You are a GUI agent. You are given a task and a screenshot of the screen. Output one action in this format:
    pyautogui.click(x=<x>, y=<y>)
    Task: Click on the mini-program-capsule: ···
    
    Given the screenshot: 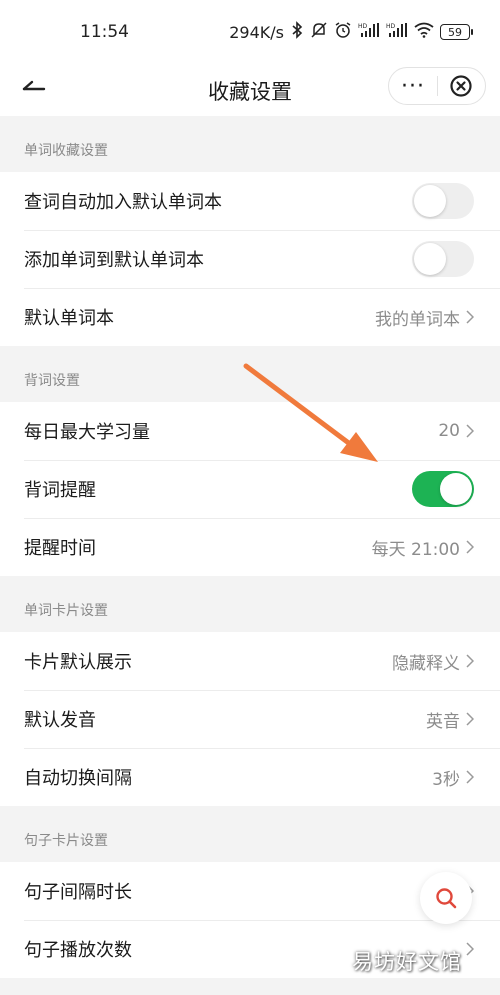 What is the action you would take?
    pyautogui.click(x=437, y=86)
    